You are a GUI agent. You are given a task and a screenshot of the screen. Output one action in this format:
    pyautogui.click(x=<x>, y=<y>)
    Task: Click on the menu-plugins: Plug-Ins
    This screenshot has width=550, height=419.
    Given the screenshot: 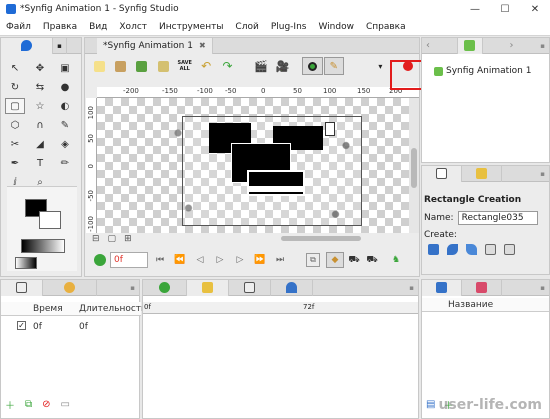 What is the action you would take?
    pyautogui.click(x=289, y=27)
    